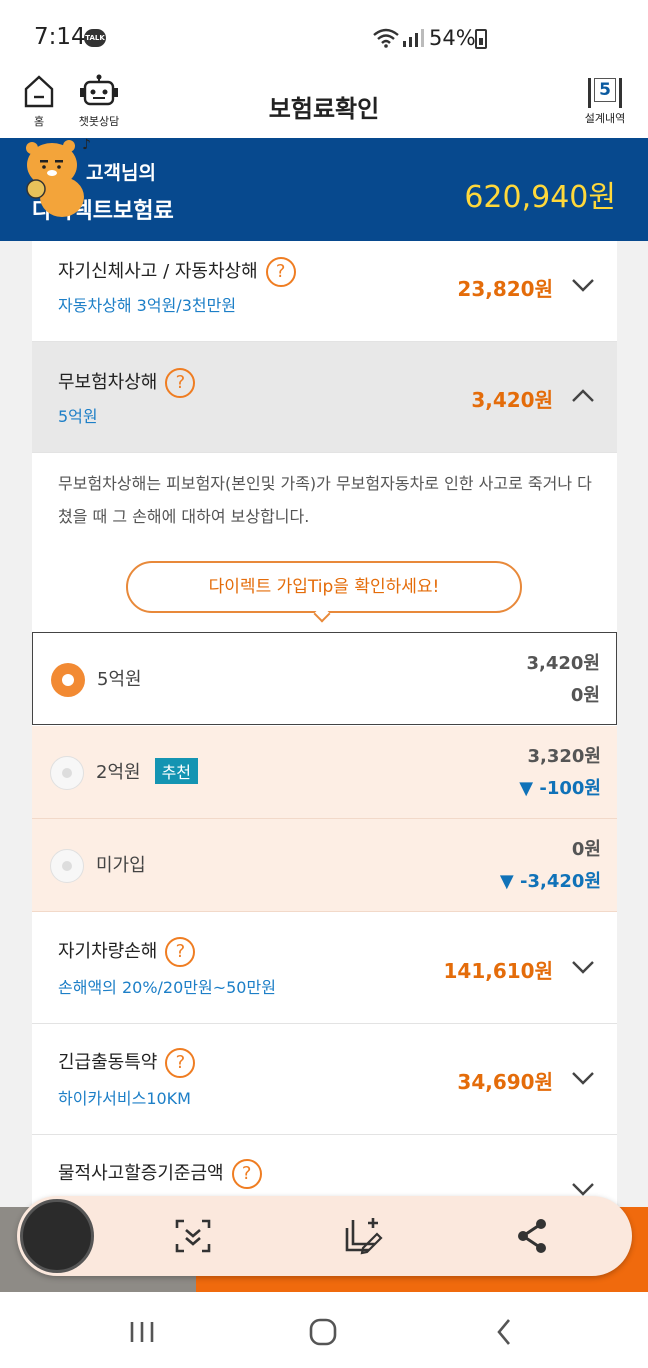  I want to click on coverage-subtitle: 하이카서비스10KM, so click(124, 1098).